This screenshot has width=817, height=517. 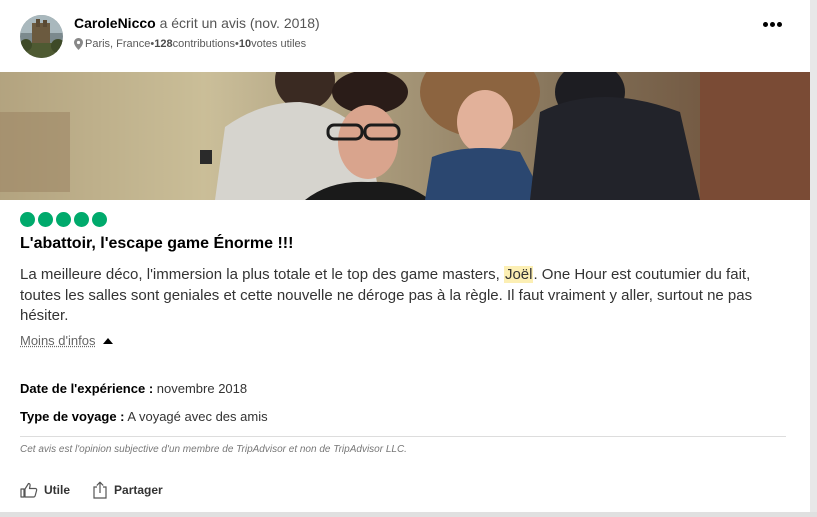 I want to click on experience-date-value: novembre 2018, so click(x=200, y=388).